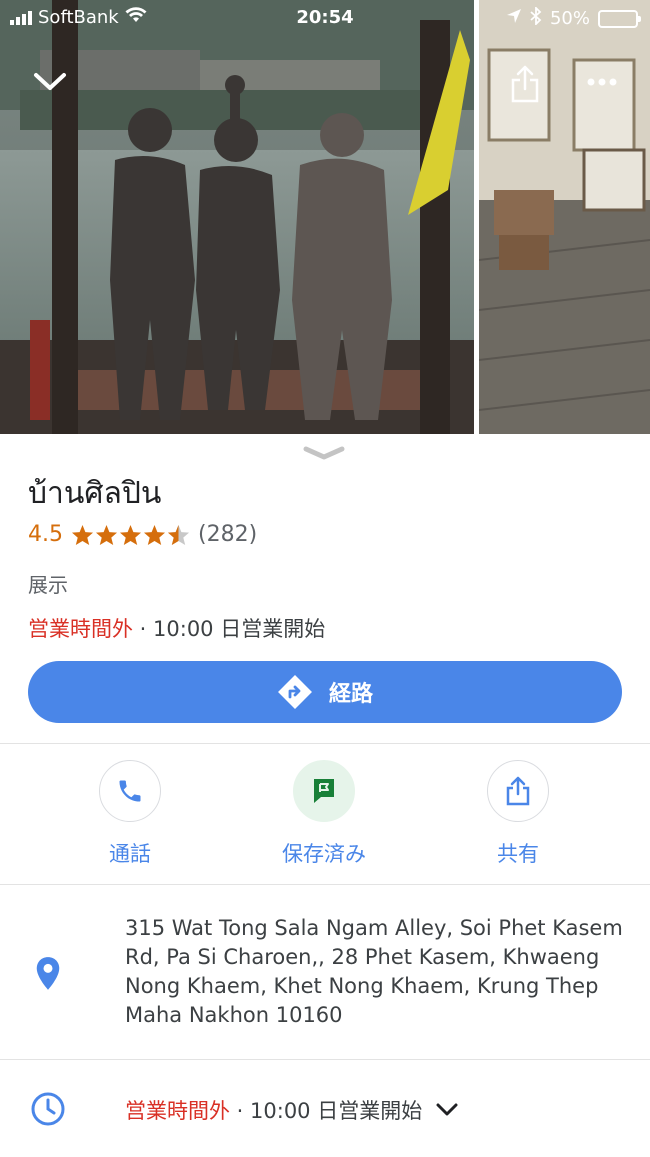  I want to click on collapse-button, so click(50, 82).